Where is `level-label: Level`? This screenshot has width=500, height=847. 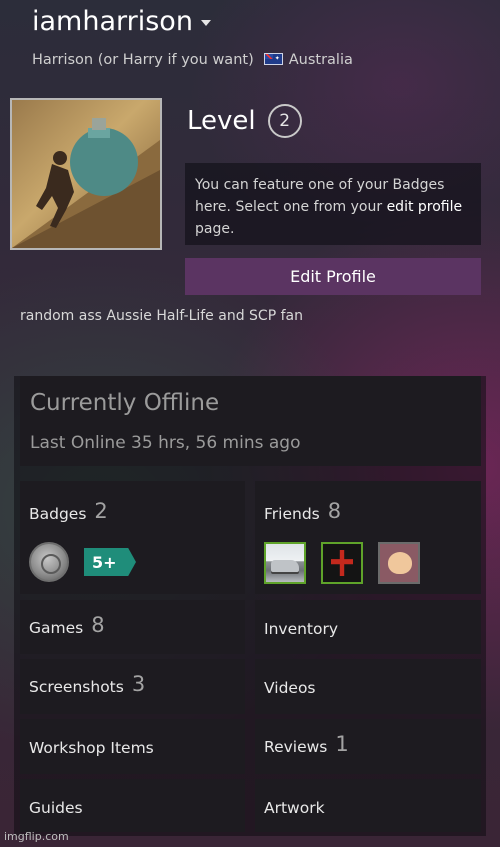
level-label: Level is located at coordinates (221, 121).